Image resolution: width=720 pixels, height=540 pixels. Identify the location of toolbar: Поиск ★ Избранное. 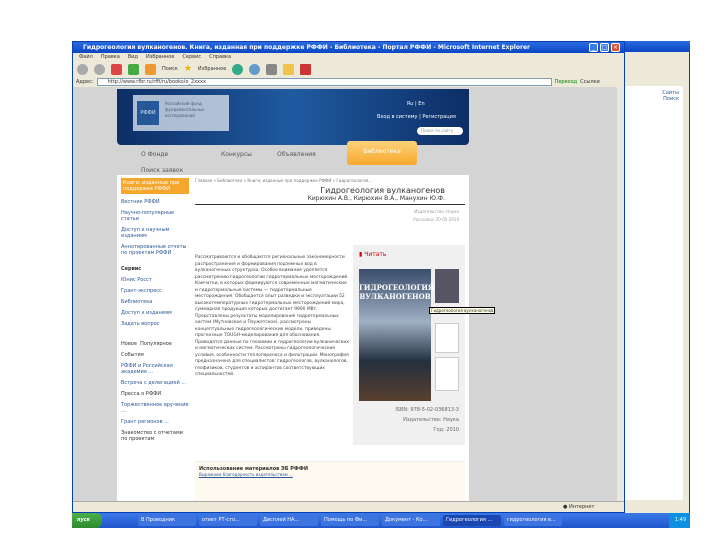
(348, 69).